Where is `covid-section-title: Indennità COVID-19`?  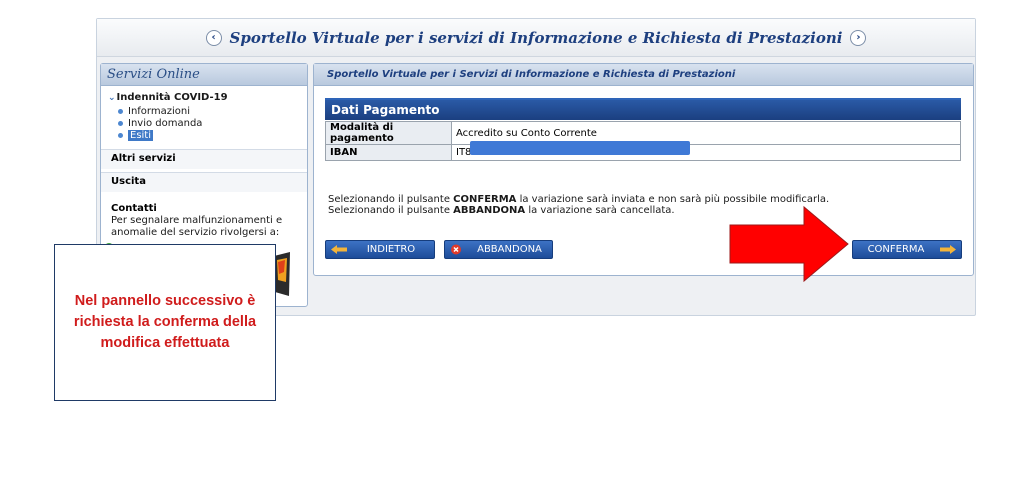 covid-section-title: Indennità COVID-19 is located at coordinates (172, 97).